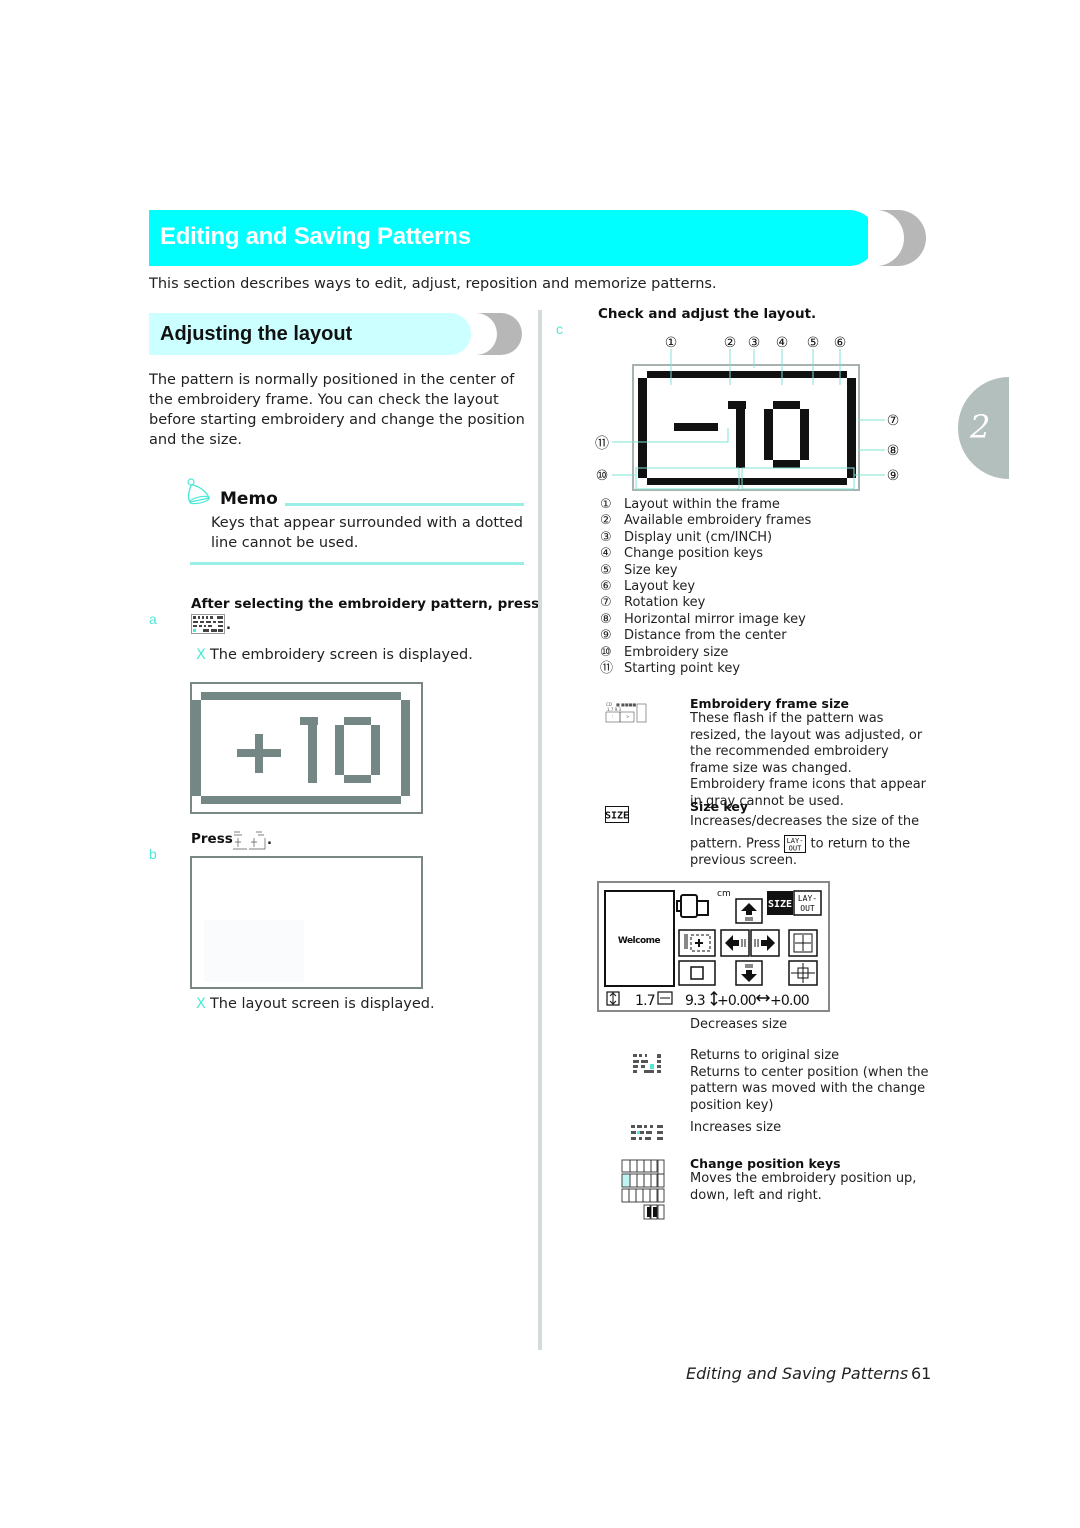 This screenshot has height=1528, width=1080. Describe the element at coordinates (739, 1024) in the screenshot. I see `decreases-size-text: Decreases size` at that location.